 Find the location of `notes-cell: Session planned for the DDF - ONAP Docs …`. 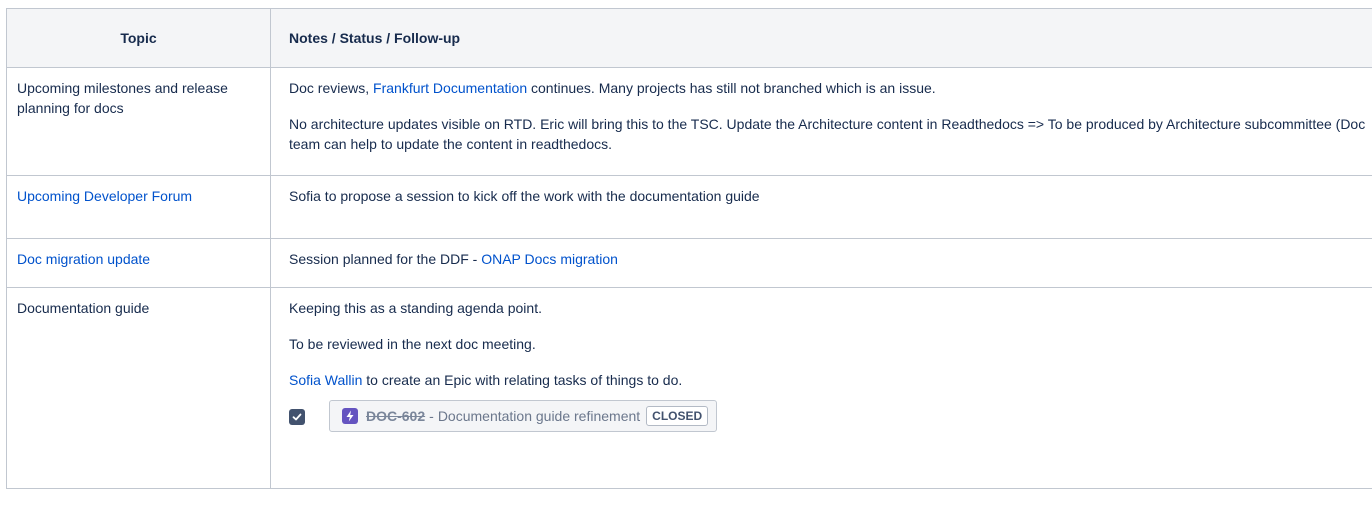

notes-cell: Session planned for the DDF - ONAP Docs … is located at coordinates (821, 263).